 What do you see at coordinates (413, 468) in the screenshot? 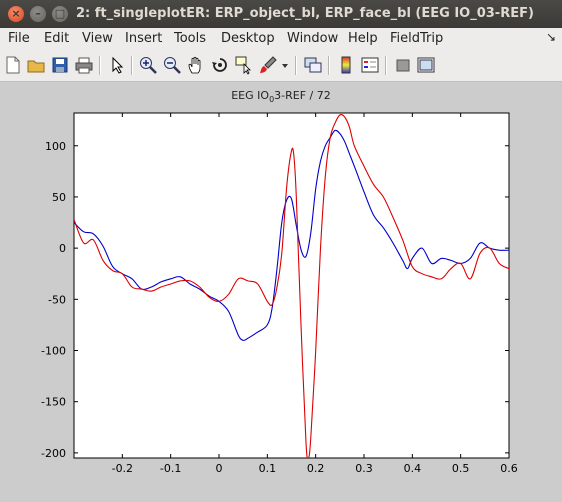
I see `x-tick-label: 0.4` at bounding box center [413, 468].